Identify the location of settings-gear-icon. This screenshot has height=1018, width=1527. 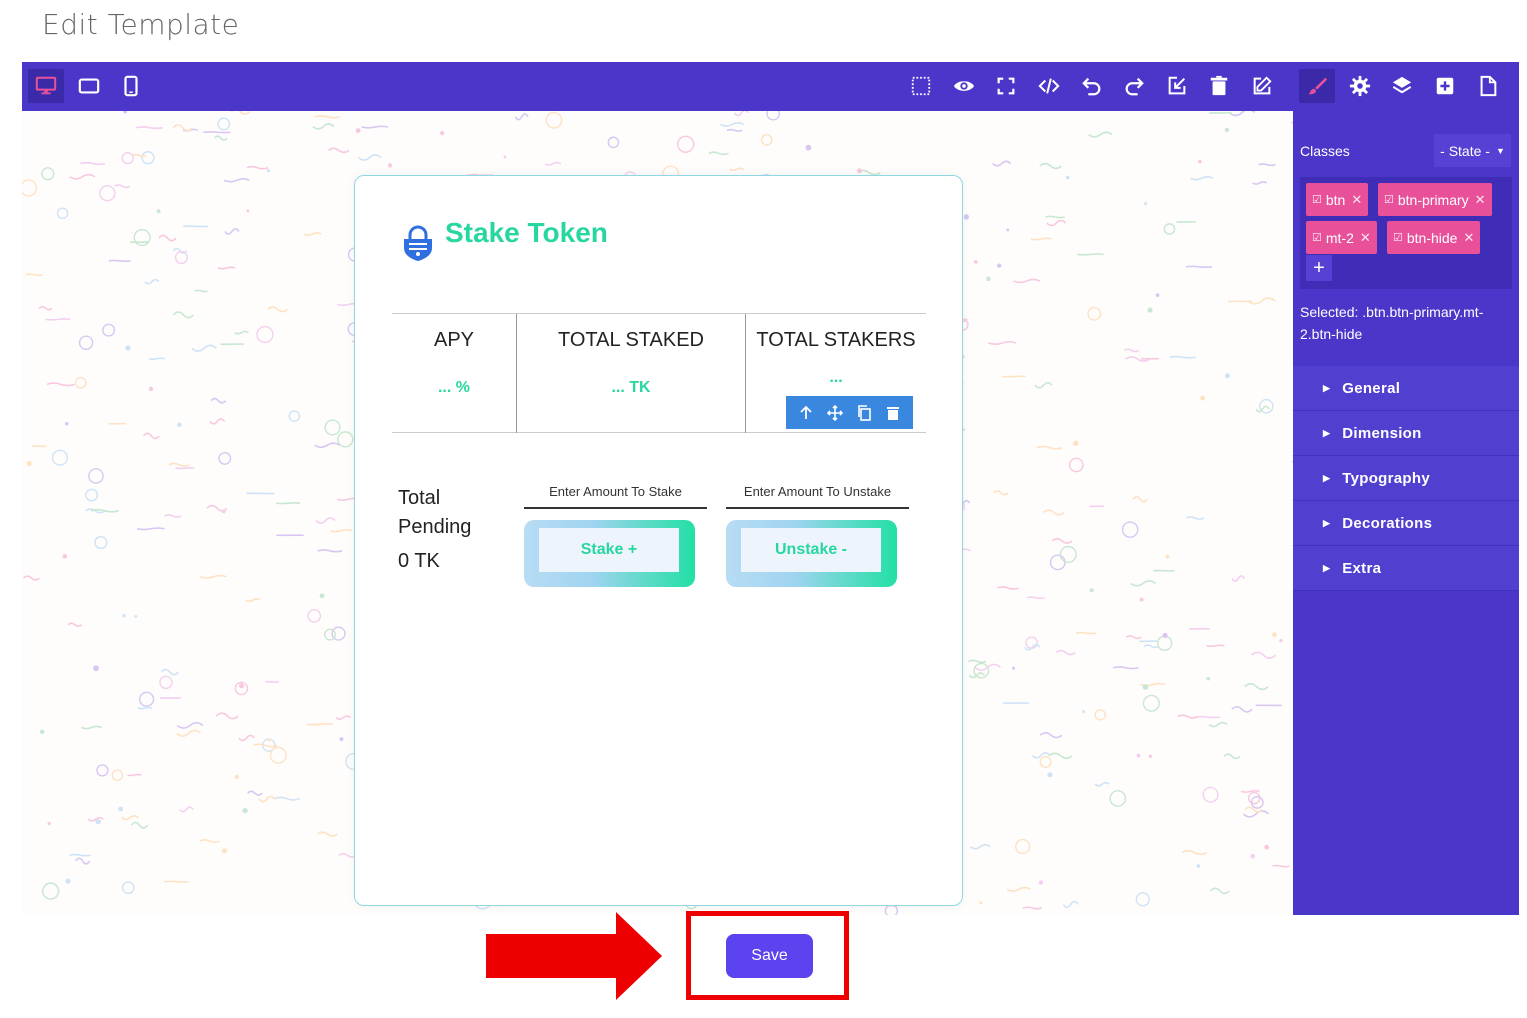
(1360, 86).